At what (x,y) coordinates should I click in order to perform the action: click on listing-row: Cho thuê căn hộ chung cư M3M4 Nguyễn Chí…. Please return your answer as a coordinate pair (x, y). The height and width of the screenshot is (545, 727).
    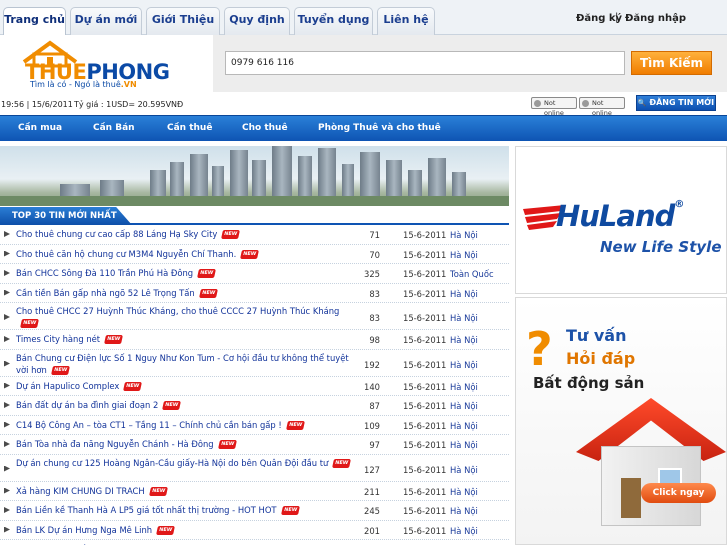
    Looking at the image, I should click on (254, 254).